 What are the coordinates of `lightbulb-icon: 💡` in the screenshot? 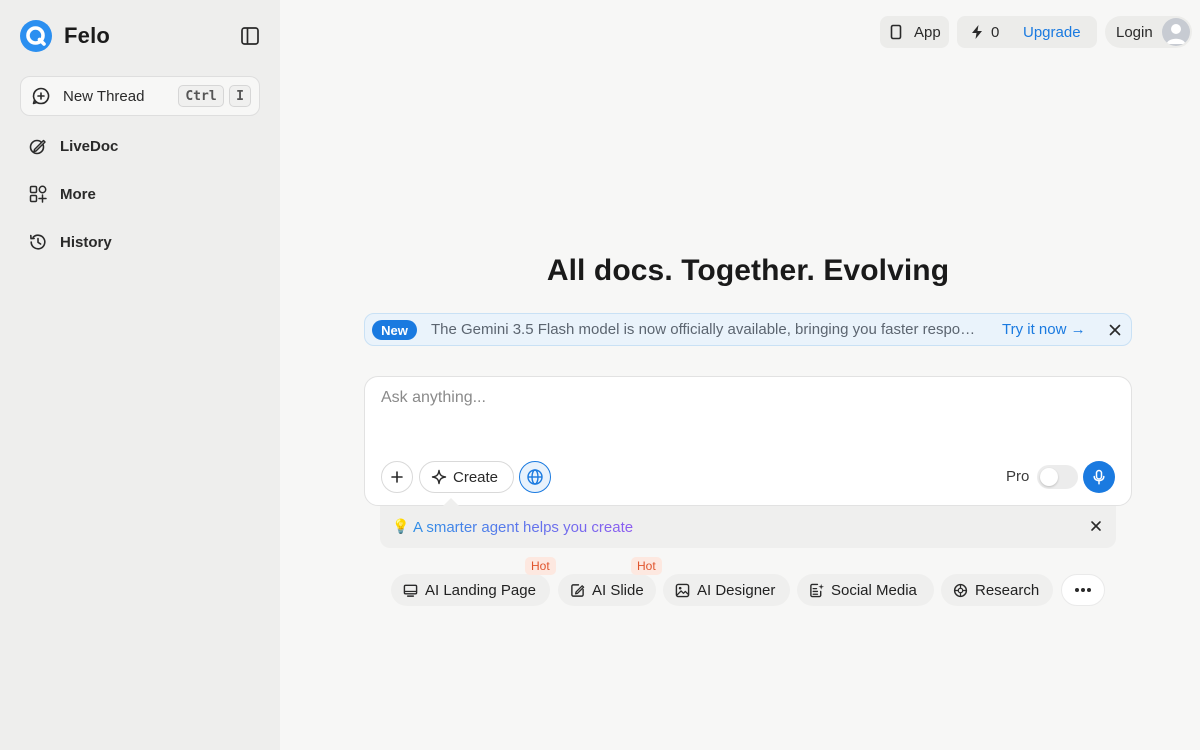 It's located at (401, 526).